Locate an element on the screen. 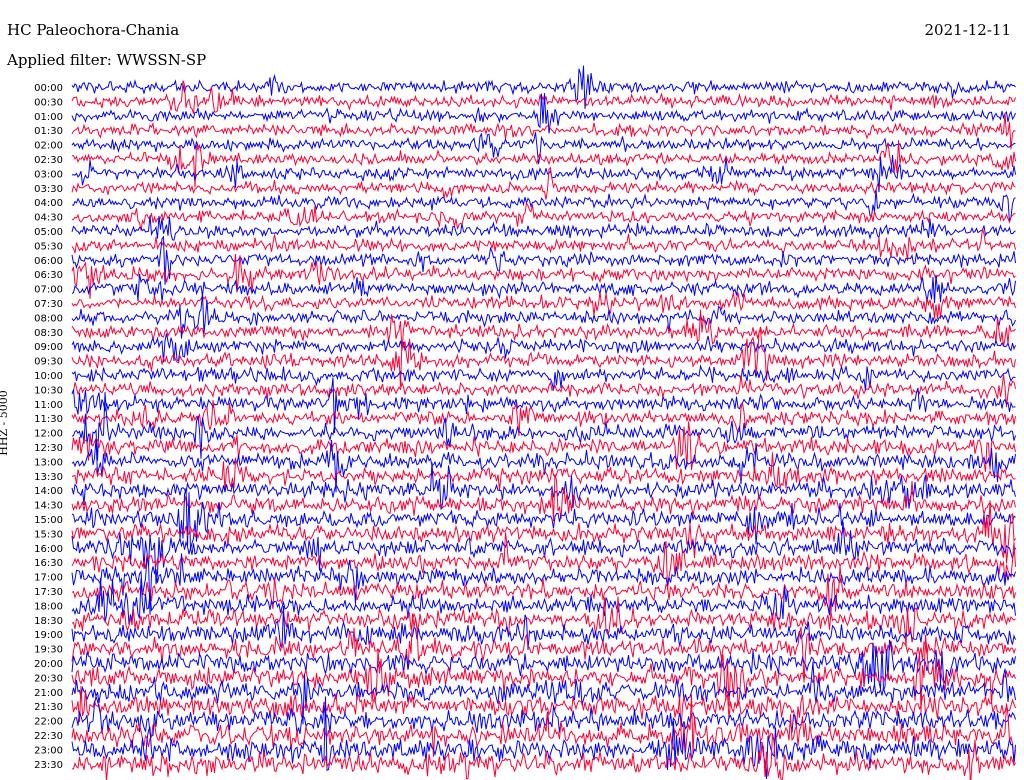 This screenshot has width=1024, height=780. row-label: 20:00 is located at coordinates (48, 664).